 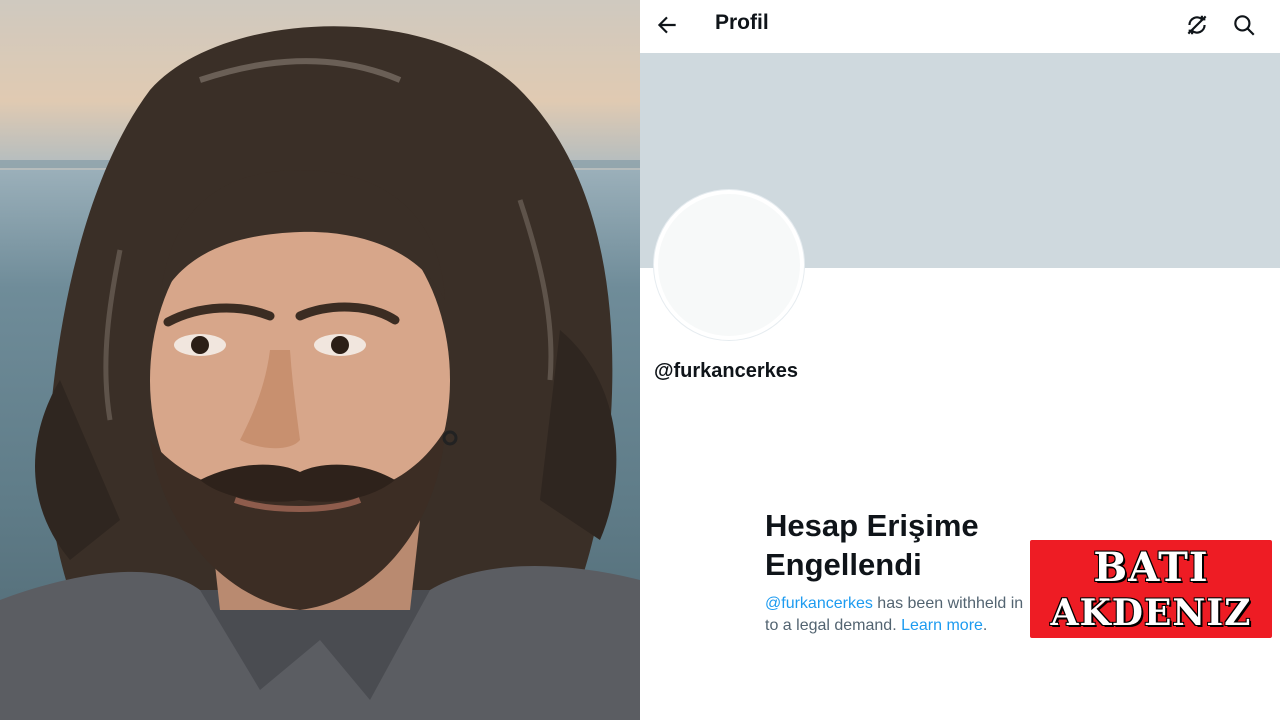 What do you see at coordinates (1197, 25) in the screenshot?
I see `sync-icon` at bounding box center [1197, 25].